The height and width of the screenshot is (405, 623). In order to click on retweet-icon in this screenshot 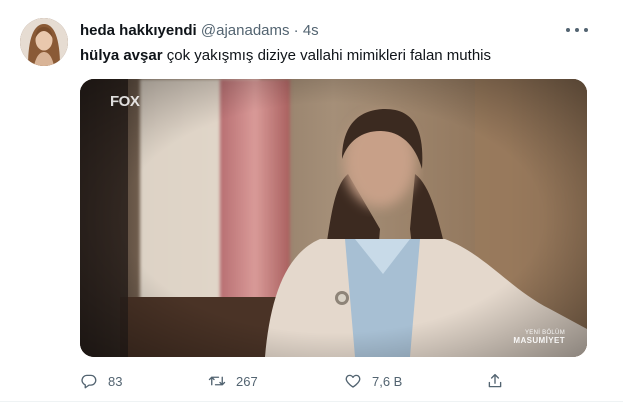, I will do `click(217, 381)`.